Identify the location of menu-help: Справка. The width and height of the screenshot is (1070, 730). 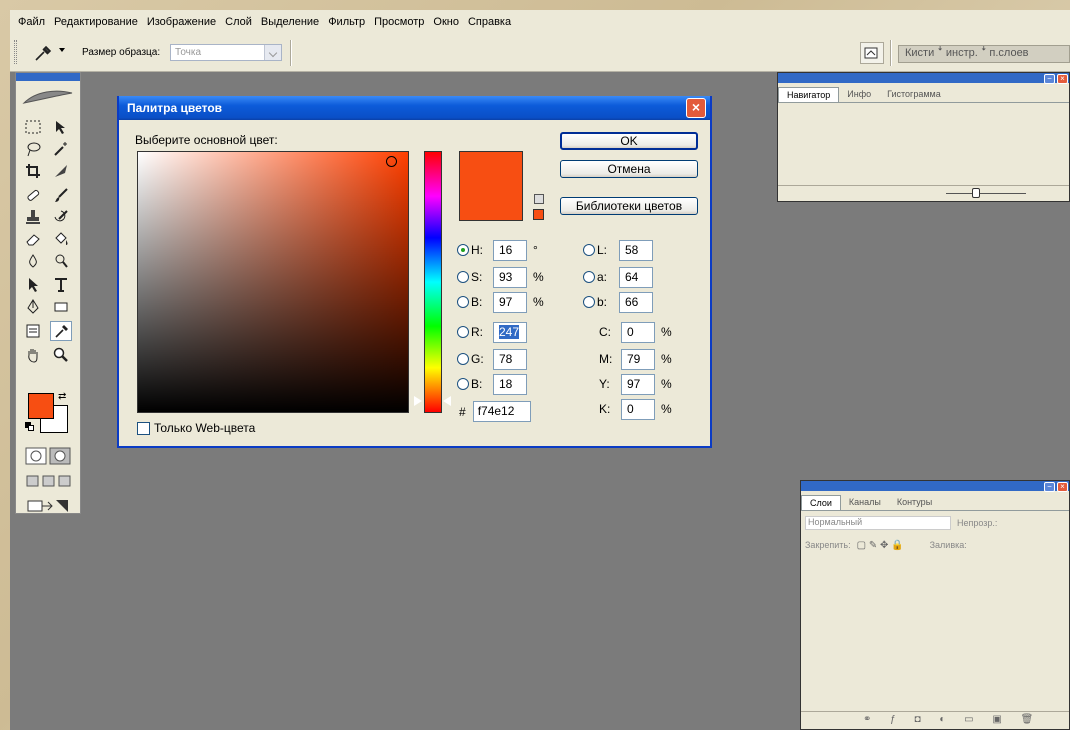
(489, 22).